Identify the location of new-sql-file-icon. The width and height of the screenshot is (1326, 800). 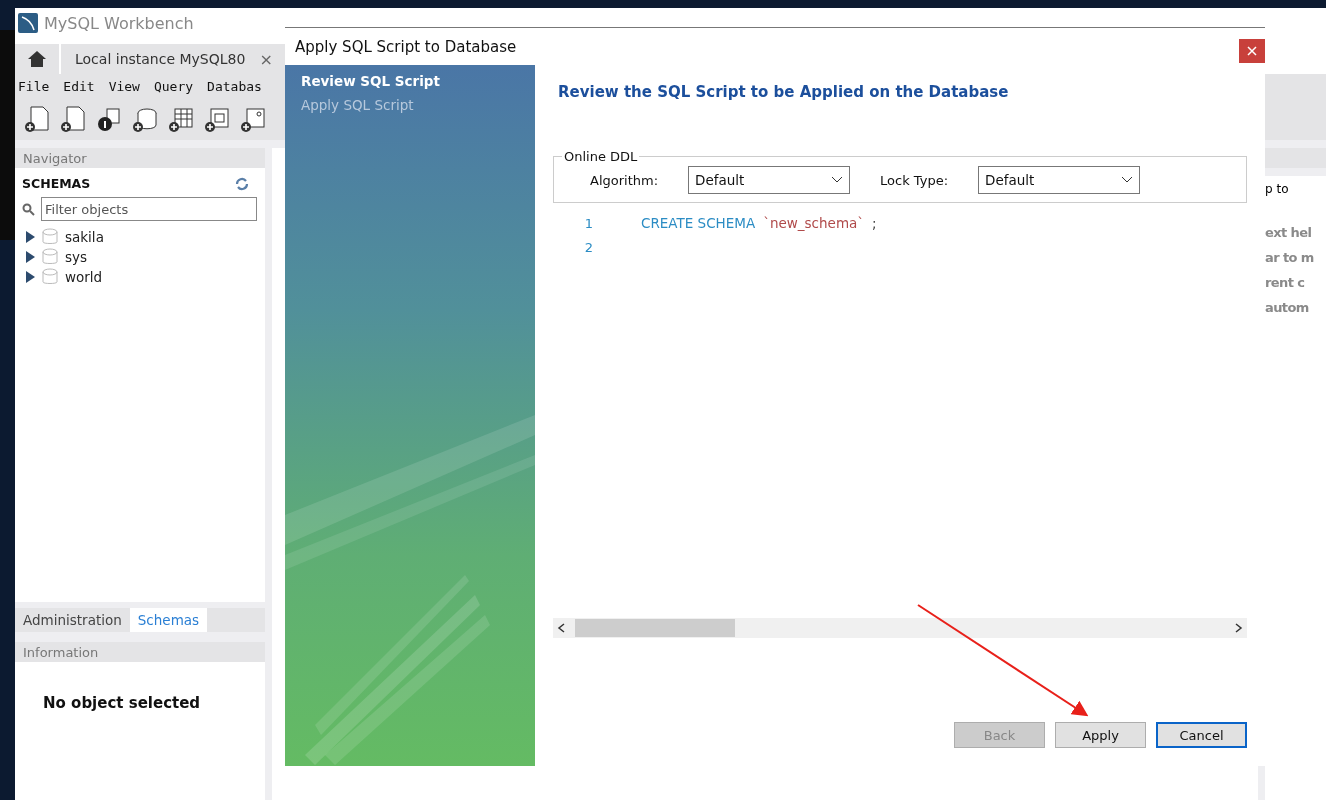
(37, 119).